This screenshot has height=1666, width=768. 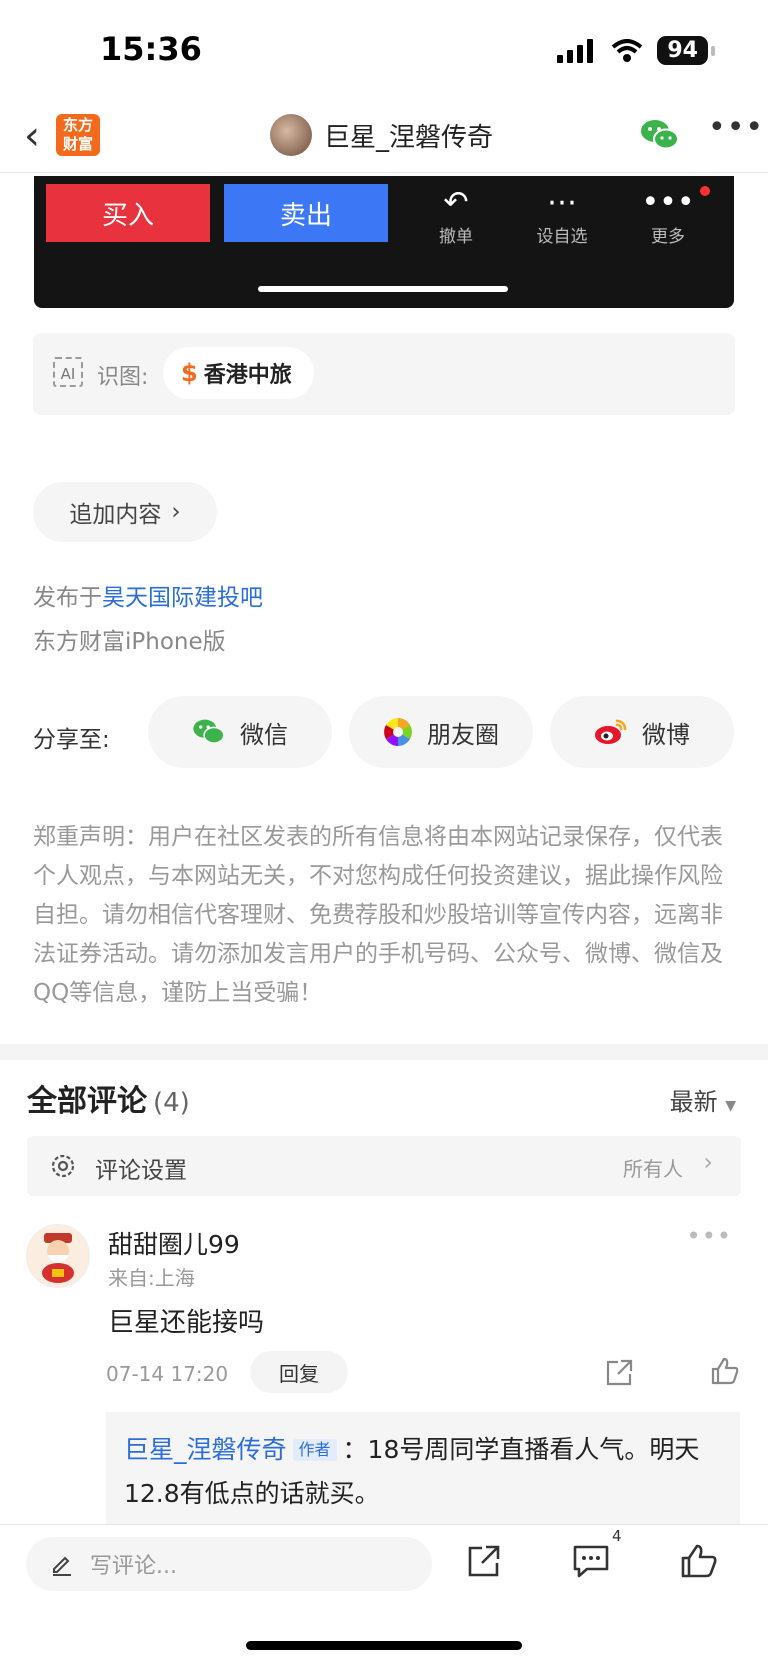 What do you see at coordinates (299, 1372) in the screenshot?
I see `reply-button: 回复` at bounding box center [299, 1372].